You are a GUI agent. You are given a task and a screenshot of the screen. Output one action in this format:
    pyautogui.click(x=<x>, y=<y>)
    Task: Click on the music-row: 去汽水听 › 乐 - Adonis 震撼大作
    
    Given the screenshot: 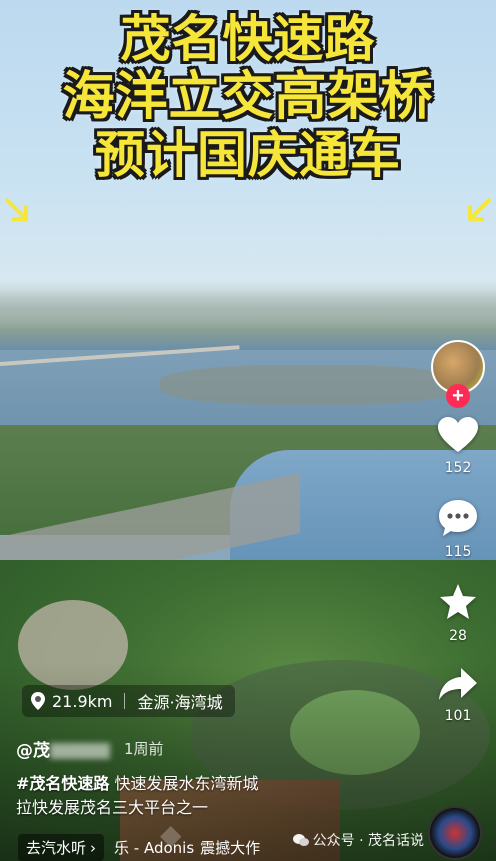 What is the action you would take?
    pyautogui.click(x=139, y=847)
    